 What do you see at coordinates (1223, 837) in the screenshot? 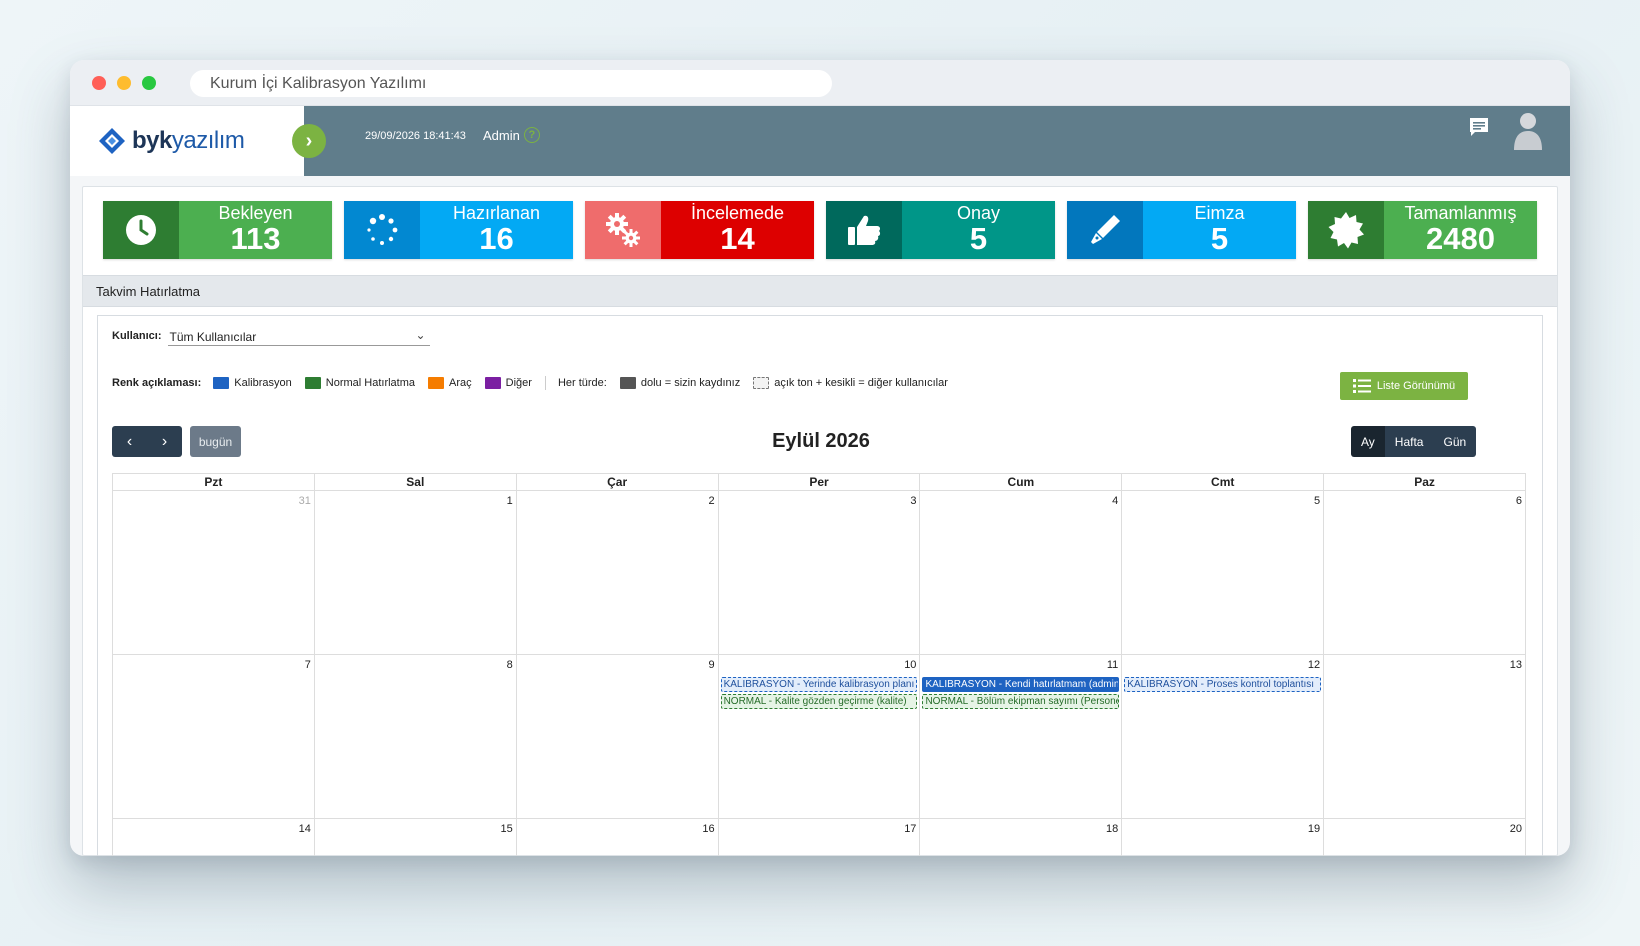
I see `day-cell: 19` at bounding box center [1223, 837].